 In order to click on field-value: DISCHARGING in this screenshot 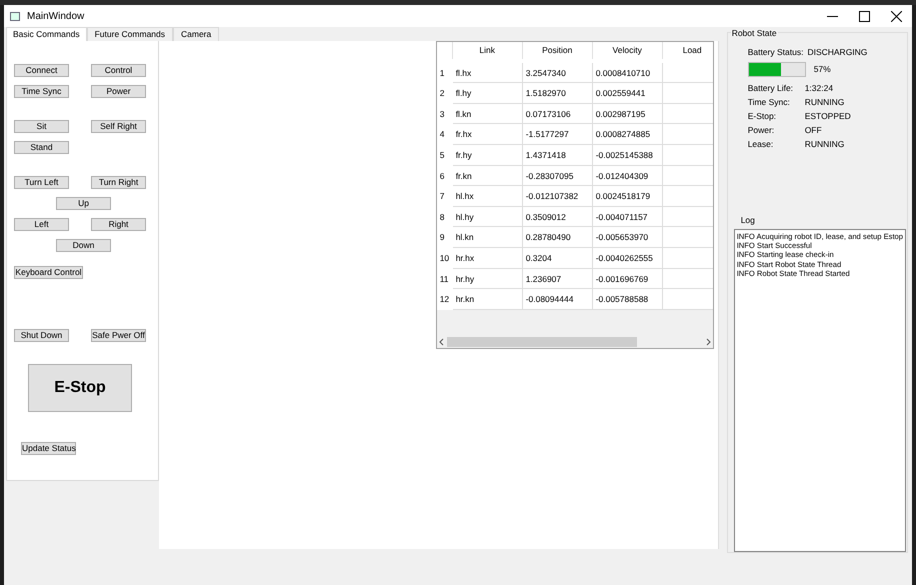, I will do `click(837, 53)`.